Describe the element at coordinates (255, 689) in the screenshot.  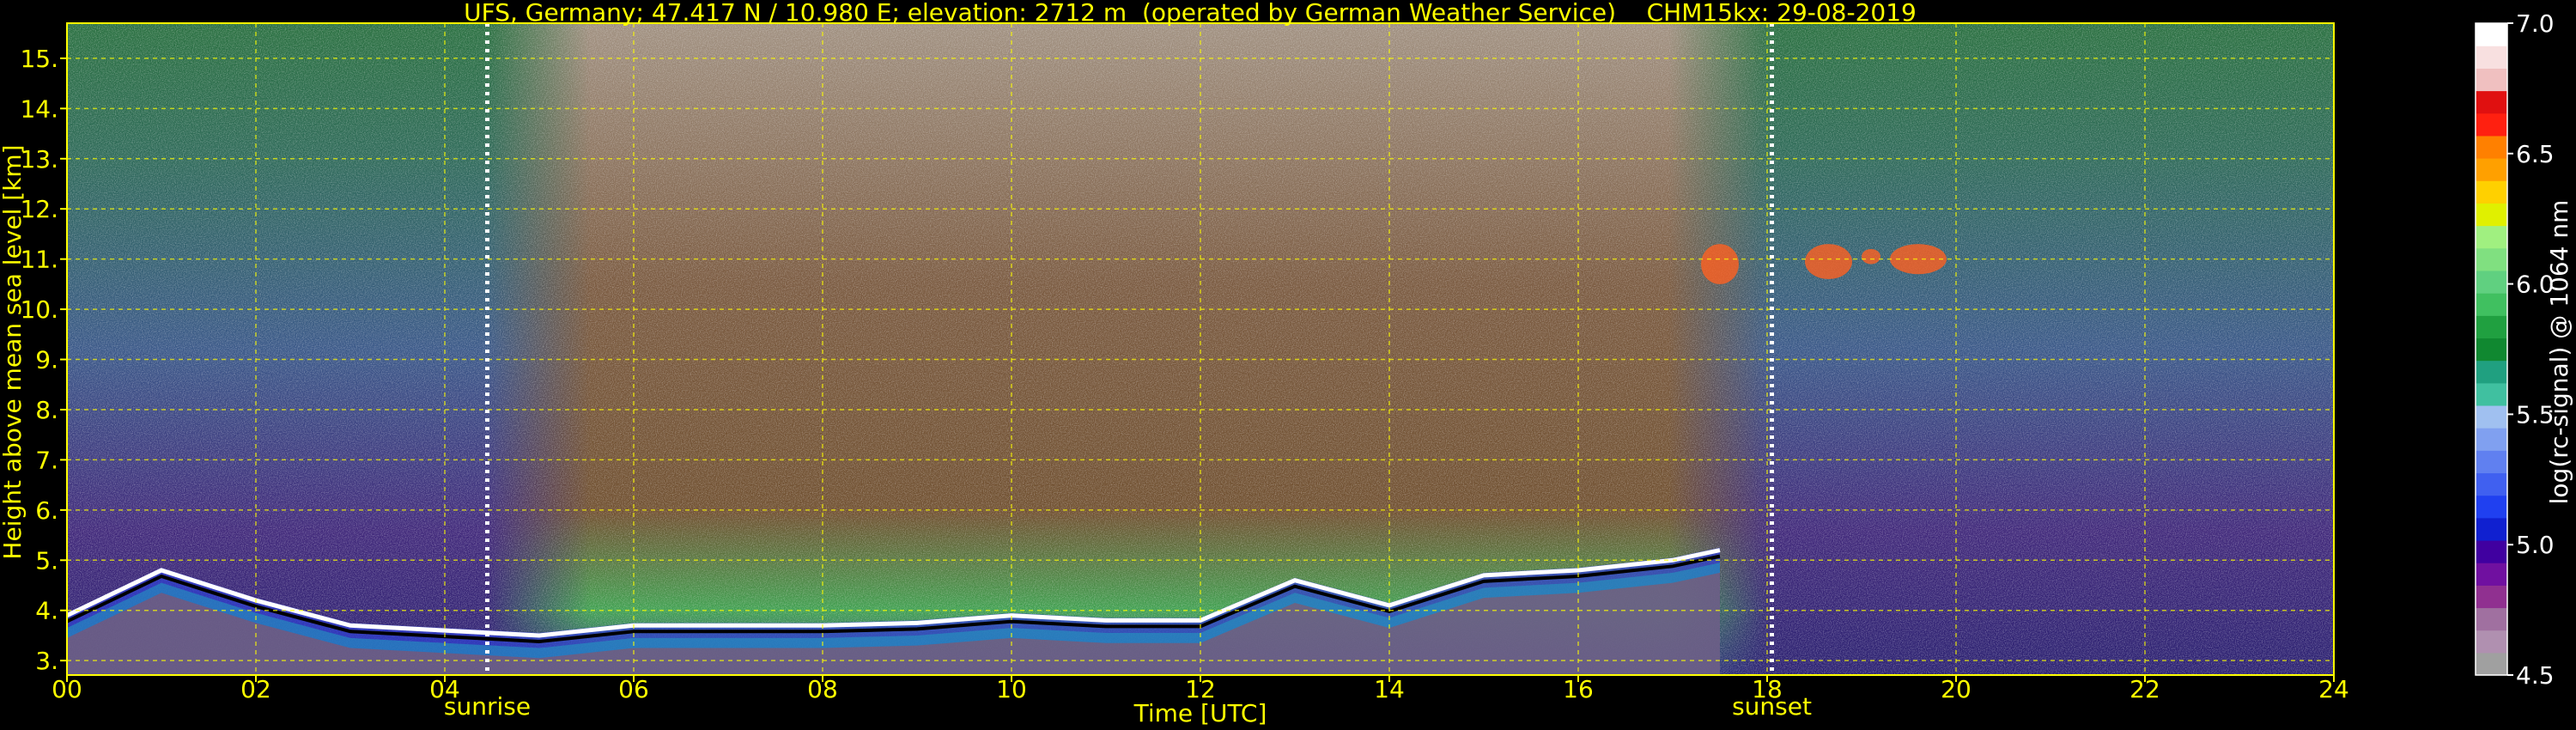
I see `x-tick-label: 02` at that location.